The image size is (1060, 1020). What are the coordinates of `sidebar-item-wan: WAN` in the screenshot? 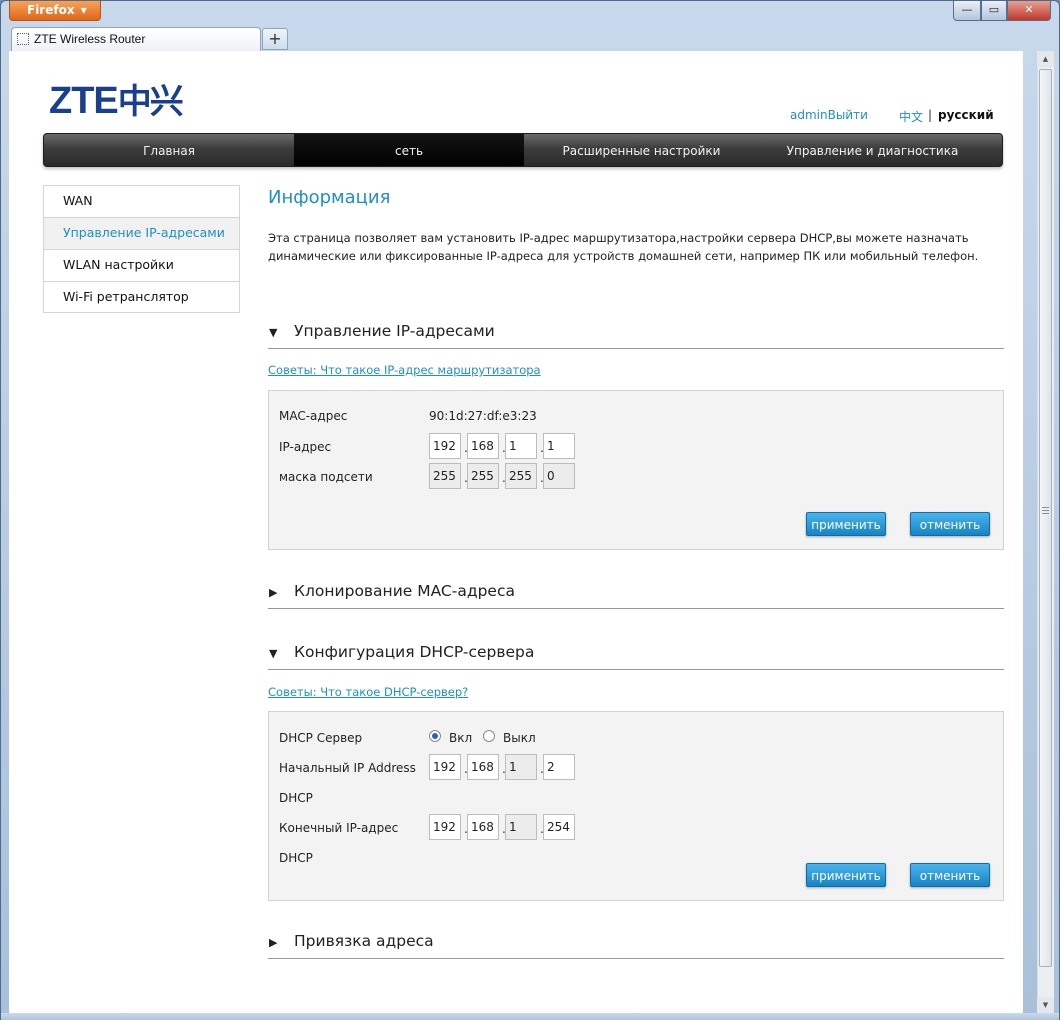 It's located at (141, 201).